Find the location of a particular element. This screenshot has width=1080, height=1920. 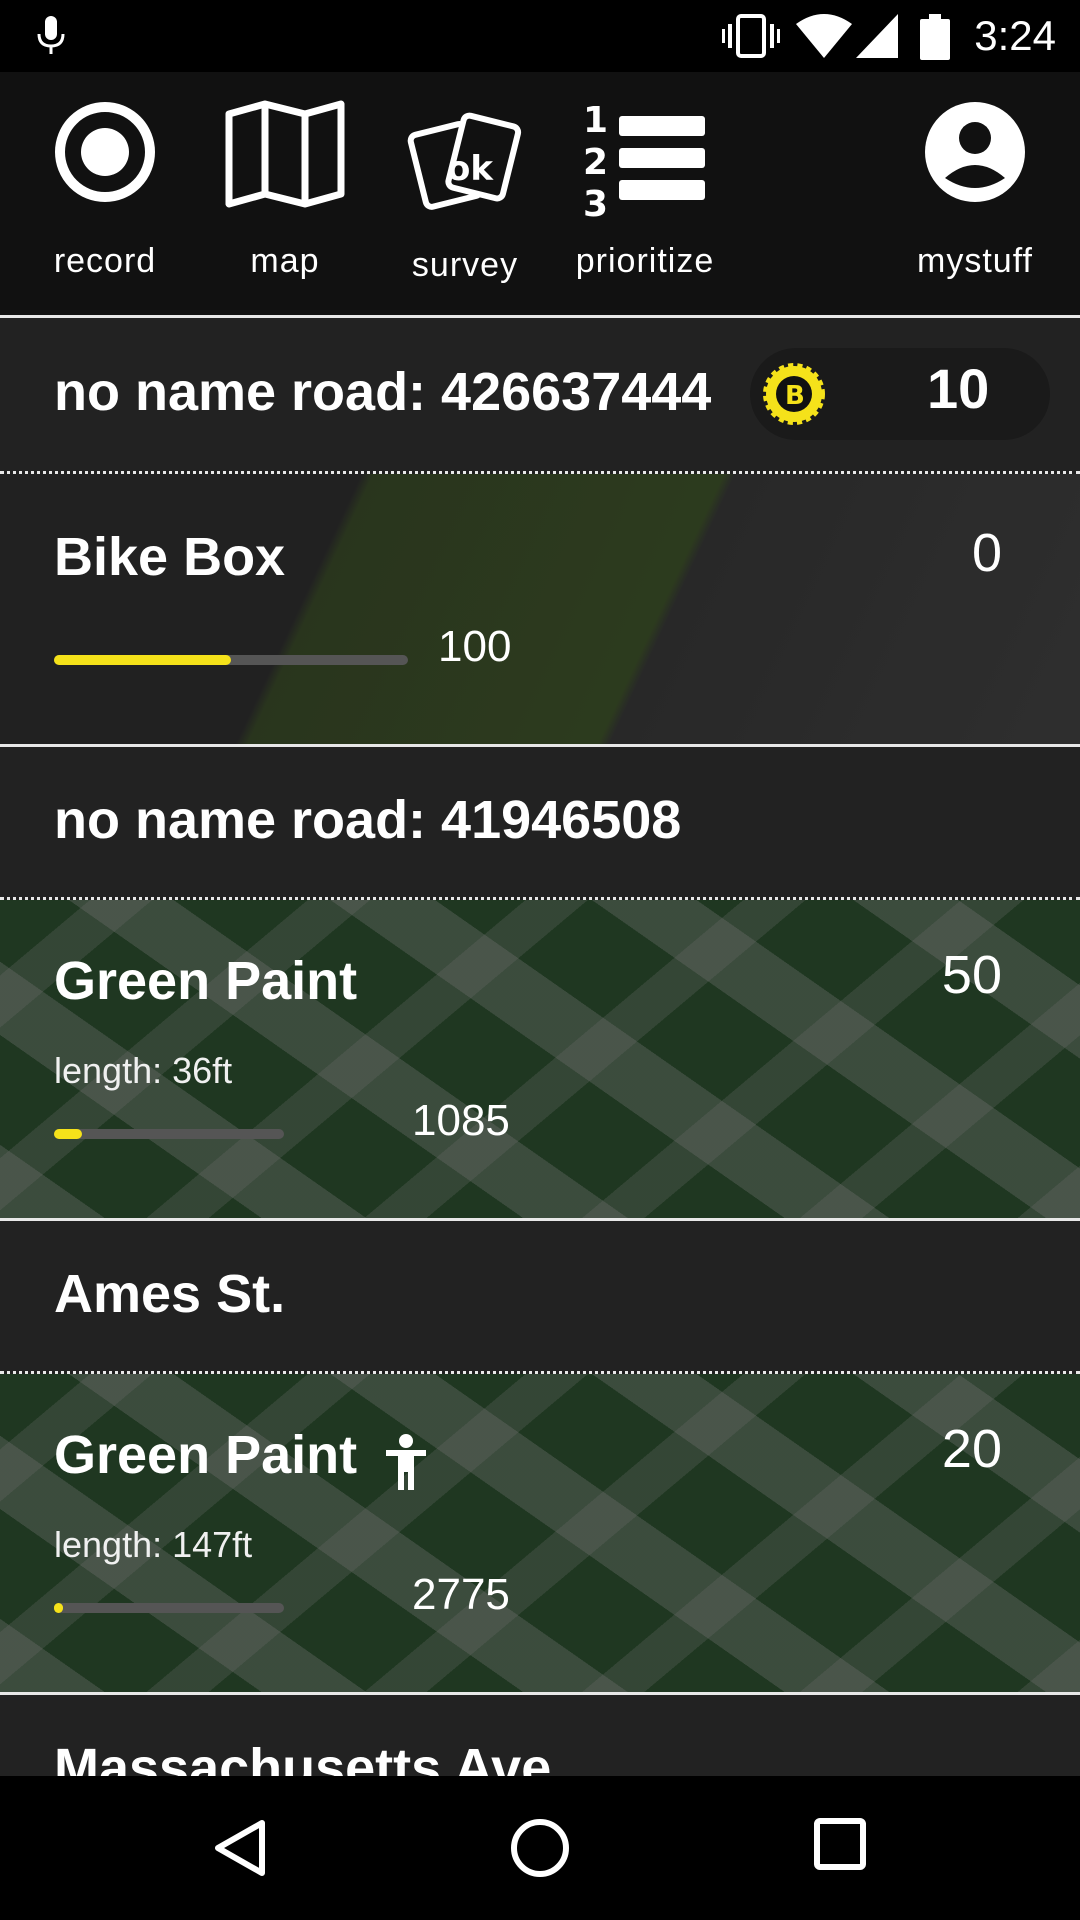

nav-survey: ok survey is located at coordinates (465, 195).